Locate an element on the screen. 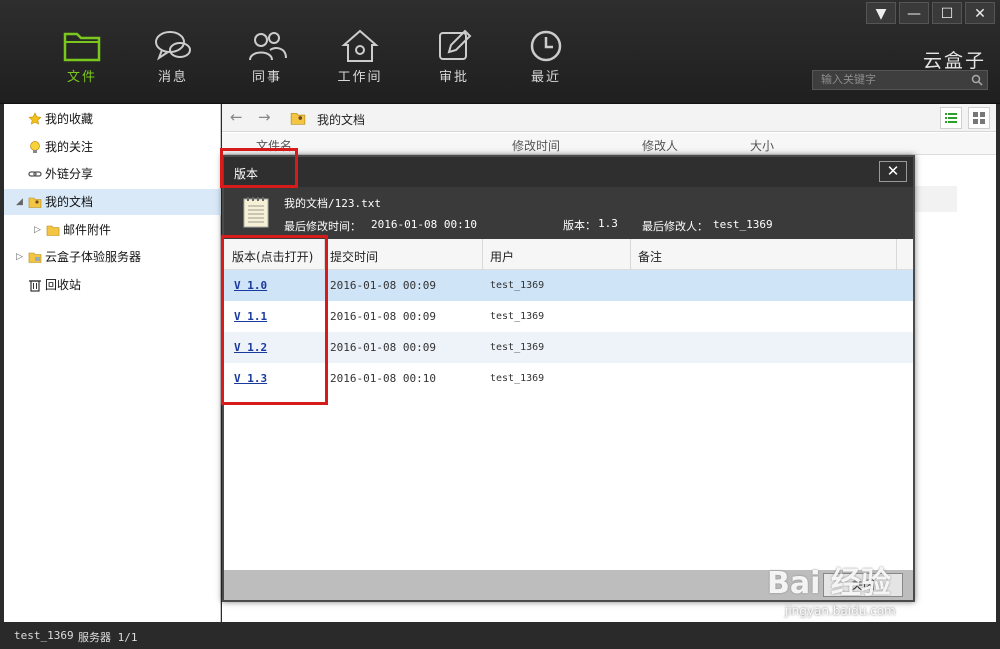  sidebar-item-label: 邮件附件 is located at coordinates (87, 230).